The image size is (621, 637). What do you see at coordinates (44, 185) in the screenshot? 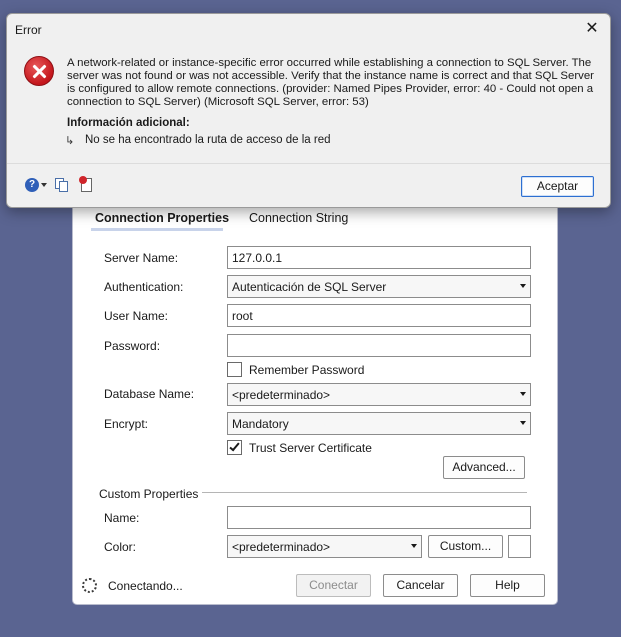
I see `help-dropdown-icon` at bounding box center [44, 185].